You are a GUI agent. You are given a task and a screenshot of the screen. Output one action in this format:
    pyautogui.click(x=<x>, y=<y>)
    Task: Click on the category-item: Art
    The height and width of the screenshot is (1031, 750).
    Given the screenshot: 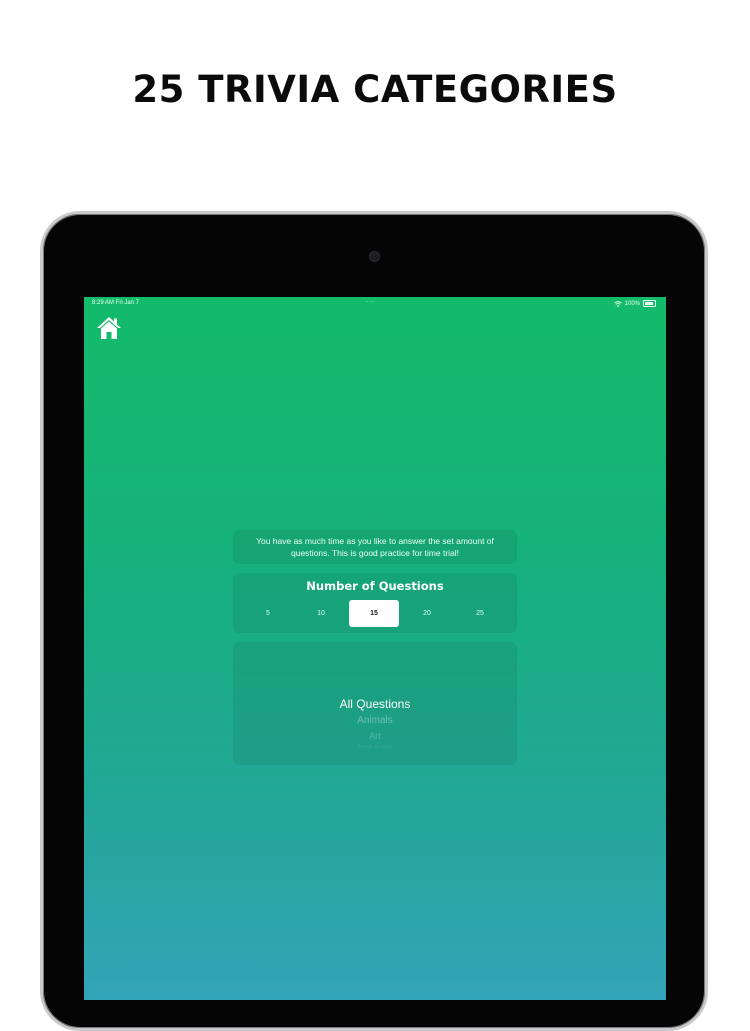 What is the action you would take?
    pyautogui.click(x=375, y=736)
    